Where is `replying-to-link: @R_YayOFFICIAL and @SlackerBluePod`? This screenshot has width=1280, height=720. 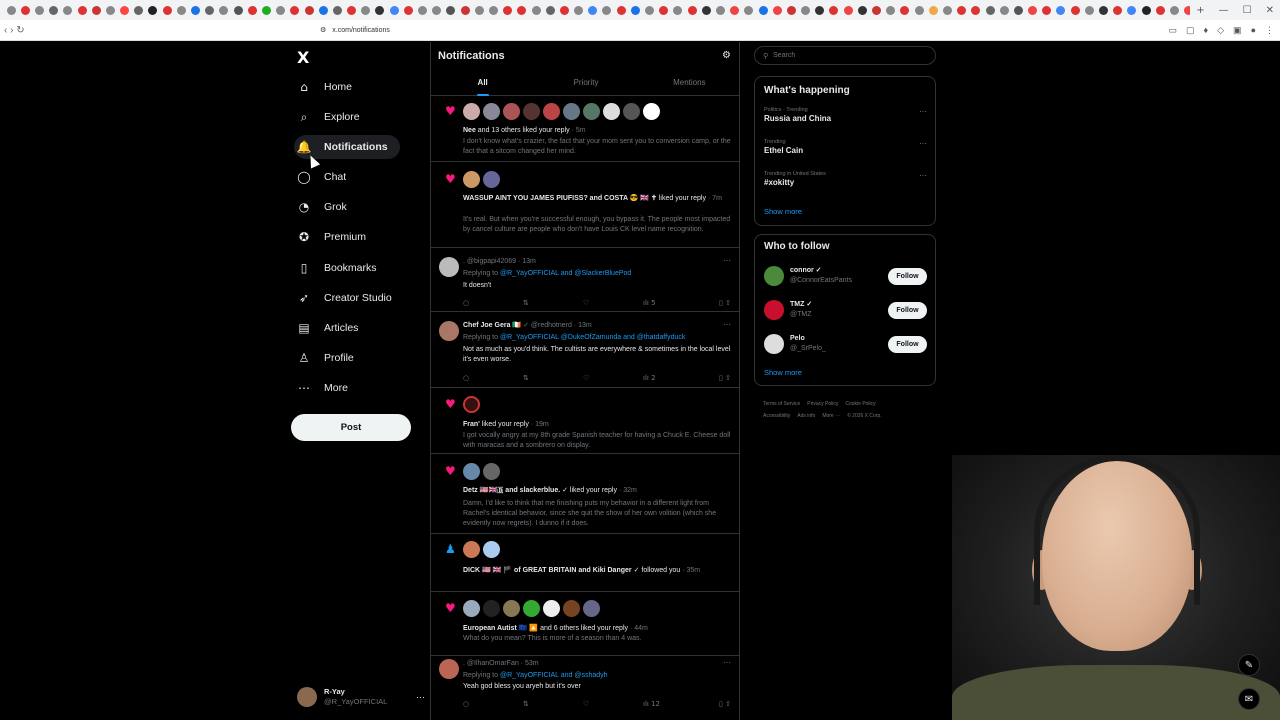 replying-to-link: @R_YayOFFICIAL and @SlackerBluePod is located at coordinates (565, 273).